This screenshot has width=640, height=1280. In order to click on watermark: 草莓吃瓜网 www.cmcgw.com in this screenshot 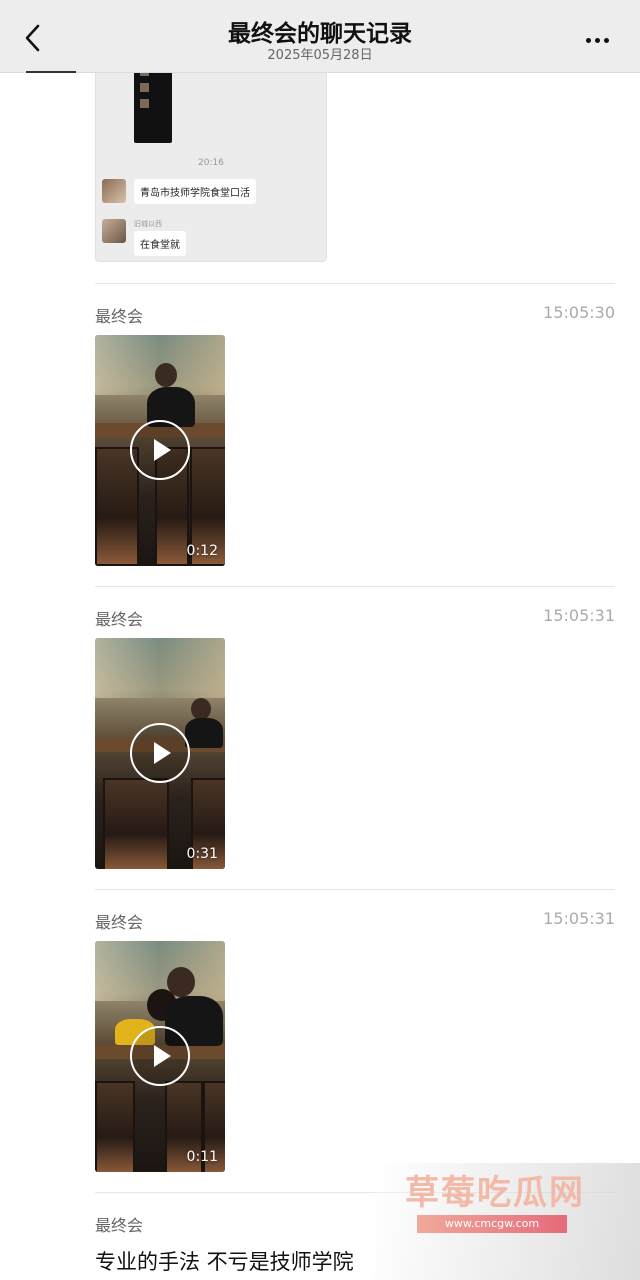, I will do `click(507, 1221)`.